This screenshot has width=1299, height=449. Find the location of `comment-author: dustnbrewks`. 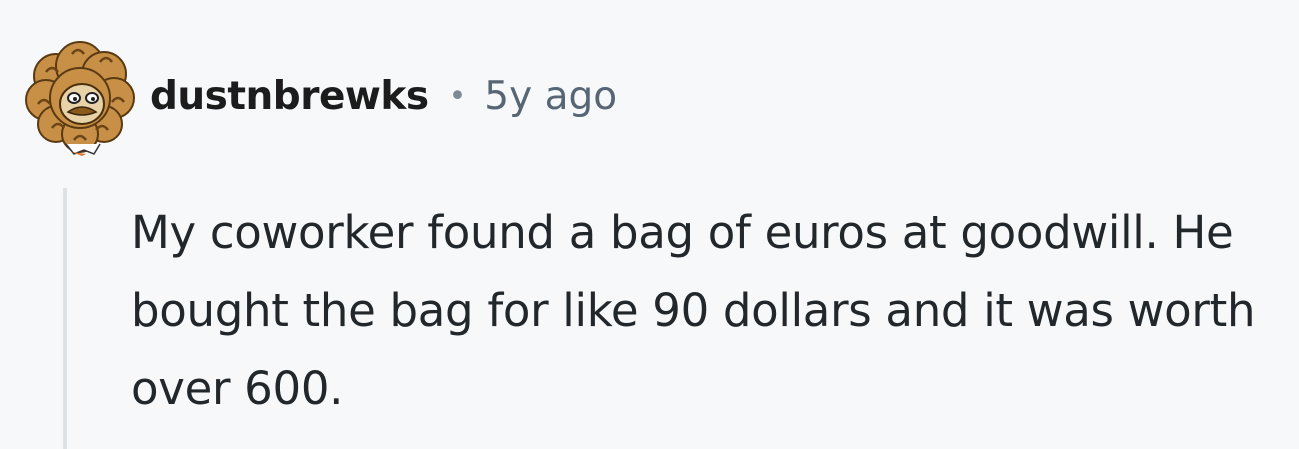

comment-author: dustnbrewks is located at coordinates (289, 96).